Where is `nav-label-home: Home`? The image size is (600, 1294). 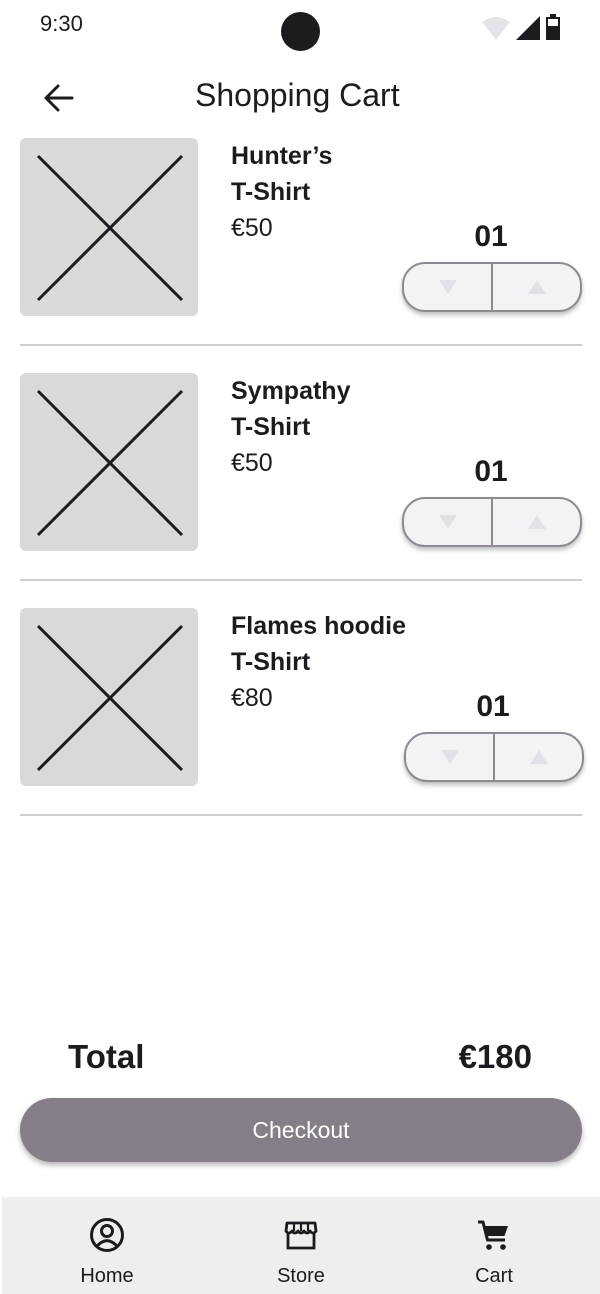 nav-label-home: Home is located at coordinates (107, 1276).